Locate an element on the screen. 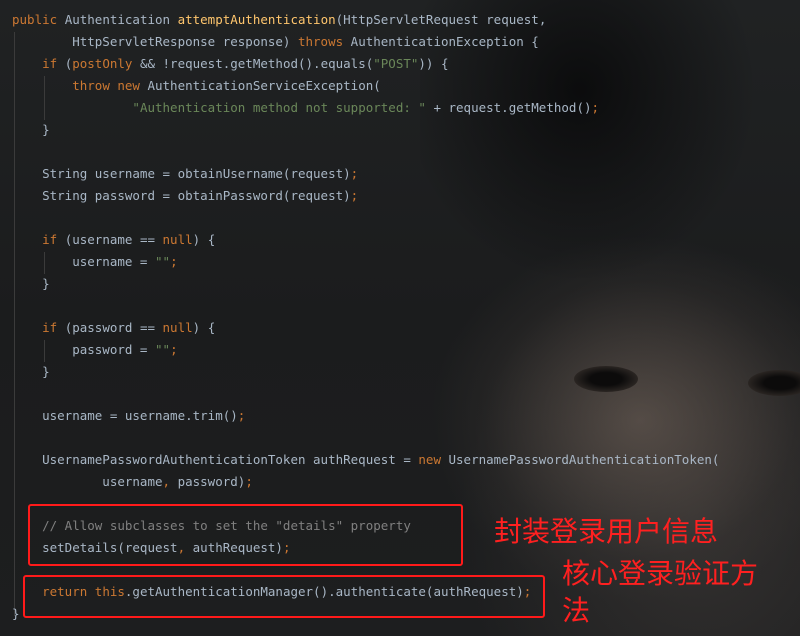 The width and height of the screenshot is (800, 636). code-token: )) { is located at coordinates (433, 63).